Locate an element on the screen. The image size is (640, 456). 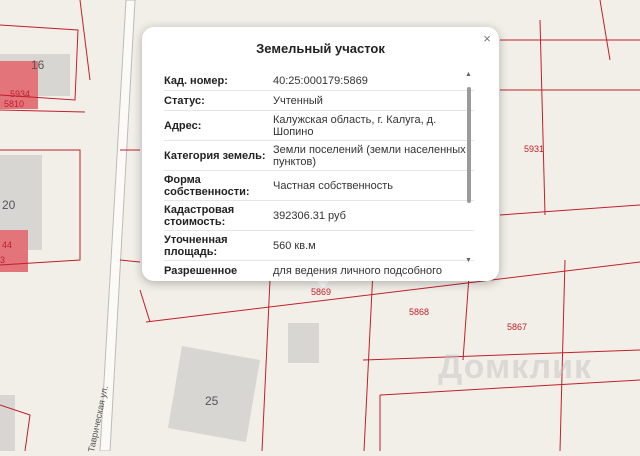
row-value: для ведения личного подсобного is located at coordinates (358, 270).